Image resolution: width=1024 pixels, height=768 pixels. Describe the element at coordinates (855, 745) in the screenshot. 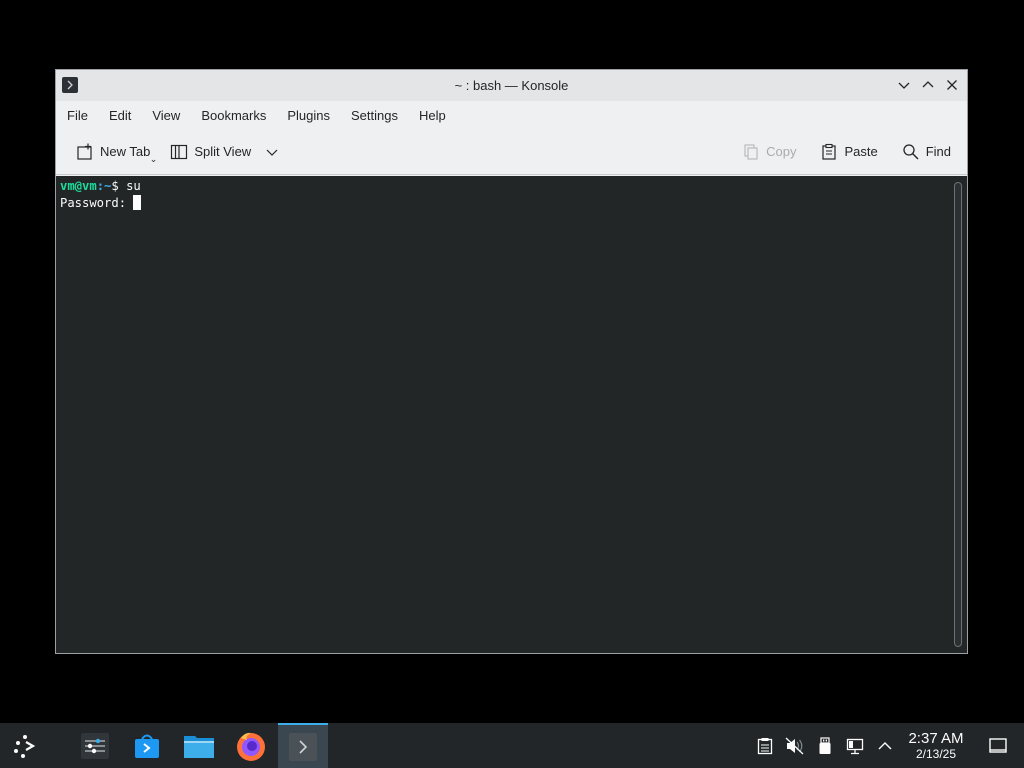

I see `network-icon` at that location.